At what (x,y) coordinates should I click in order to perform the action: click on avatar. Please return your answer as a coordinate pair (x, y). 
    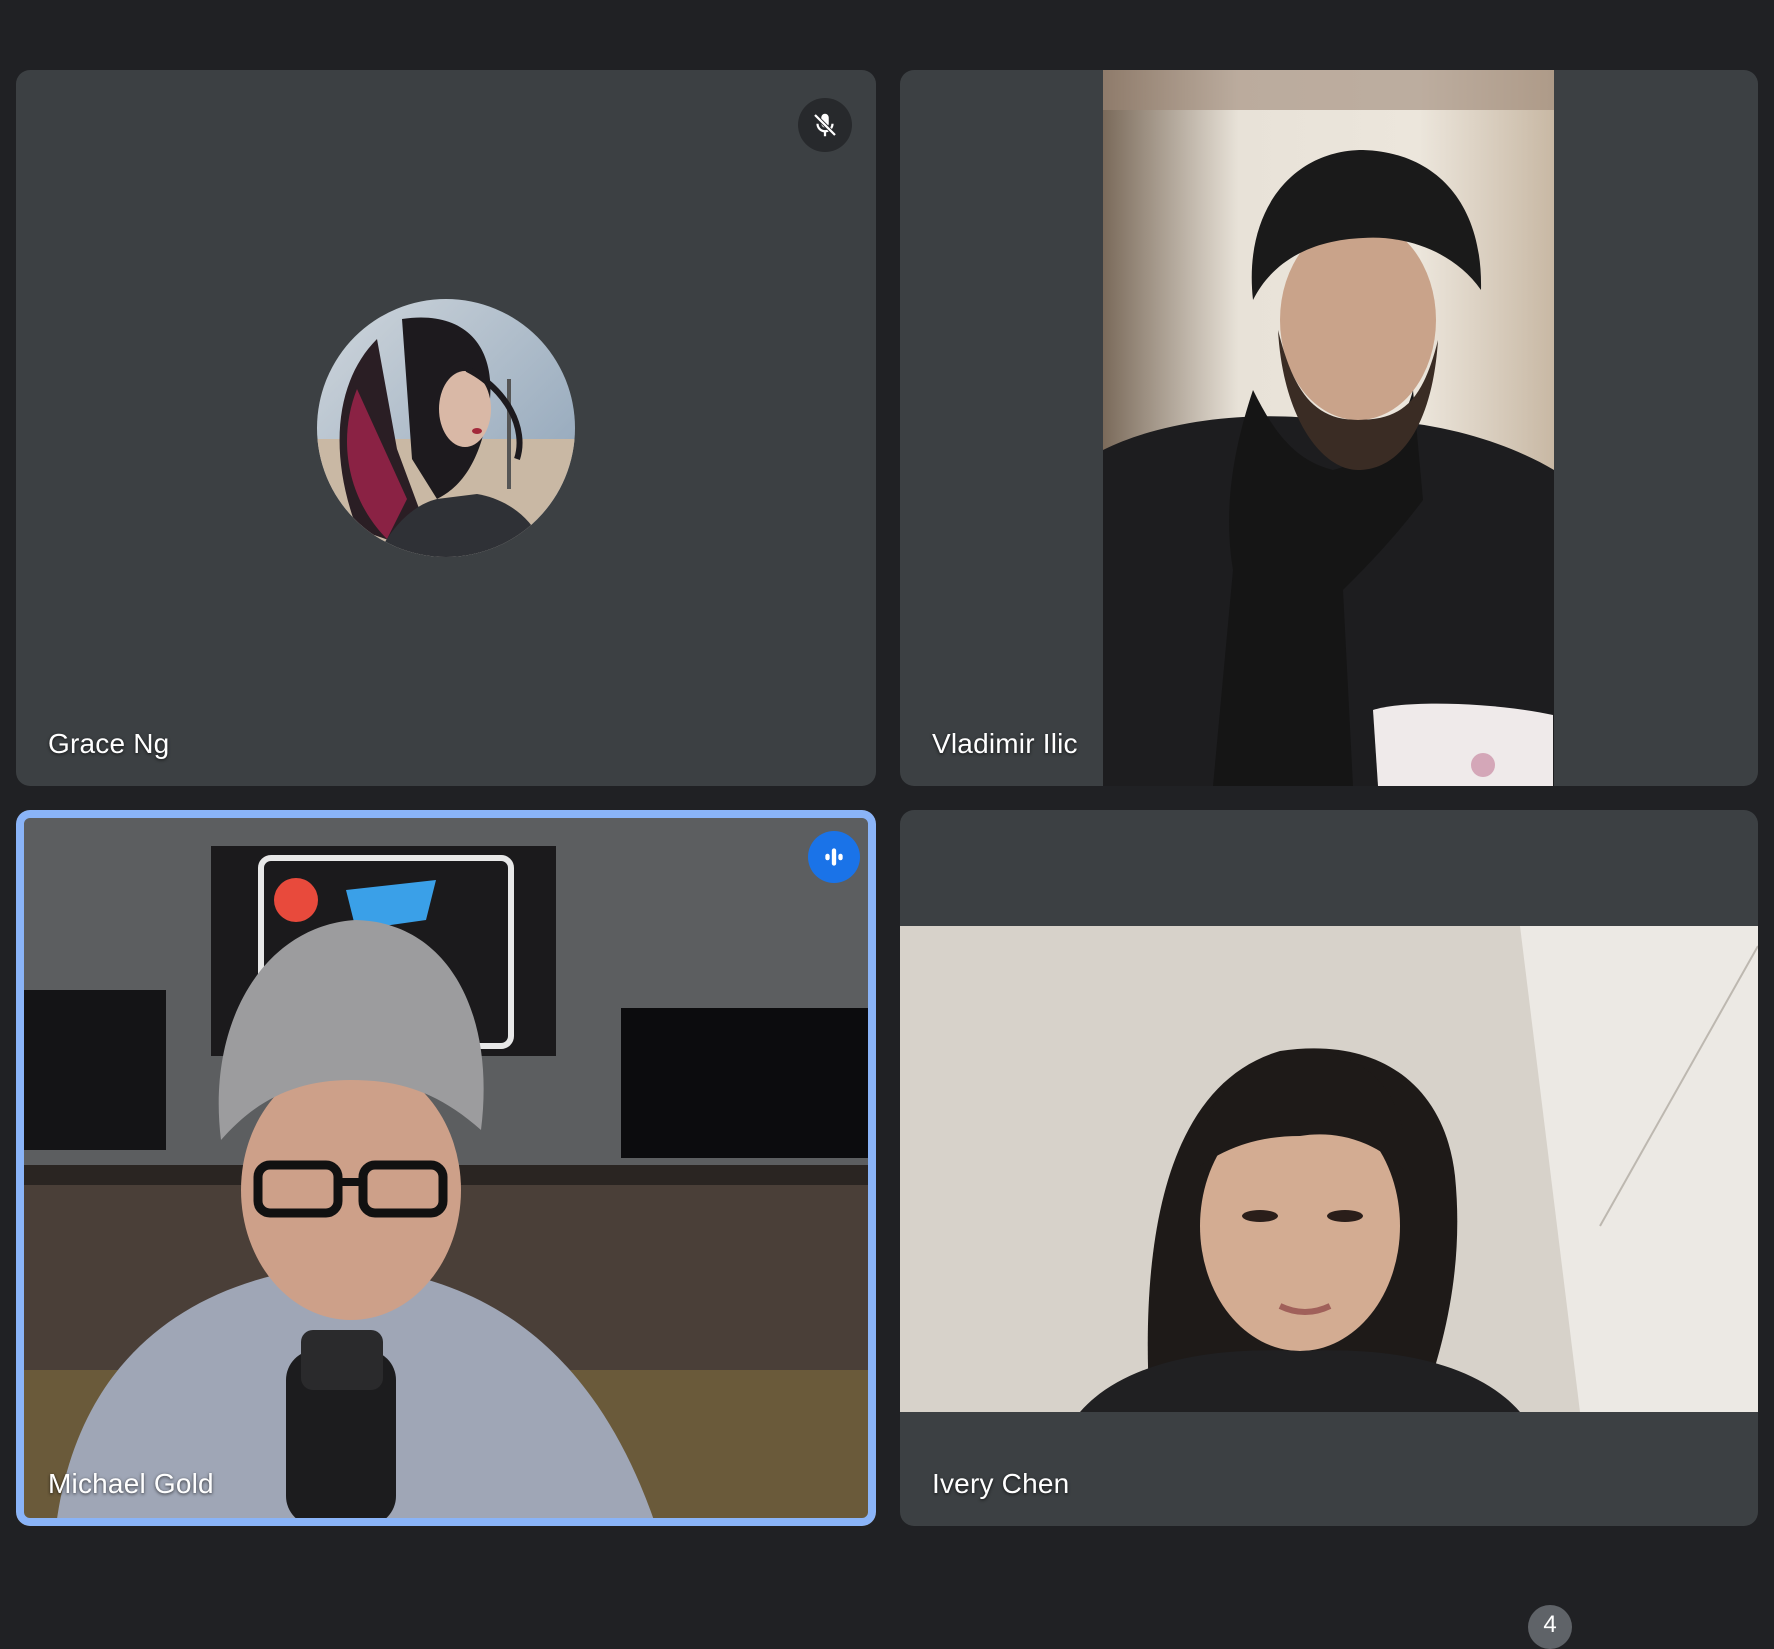
    Looking at the image, I should click on (446, 428).